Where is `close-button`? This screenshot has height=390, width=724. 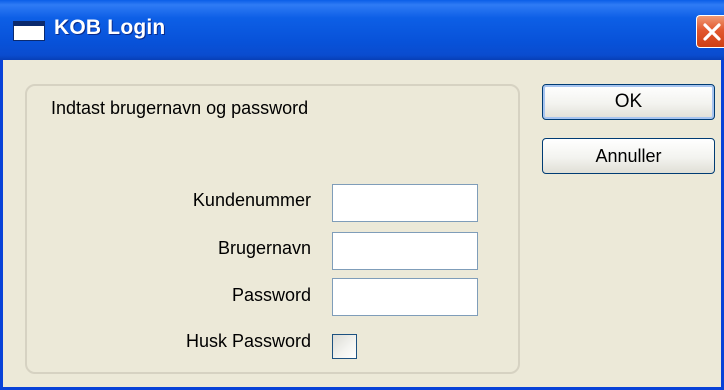 close-button is located at coordinates (710, 31).